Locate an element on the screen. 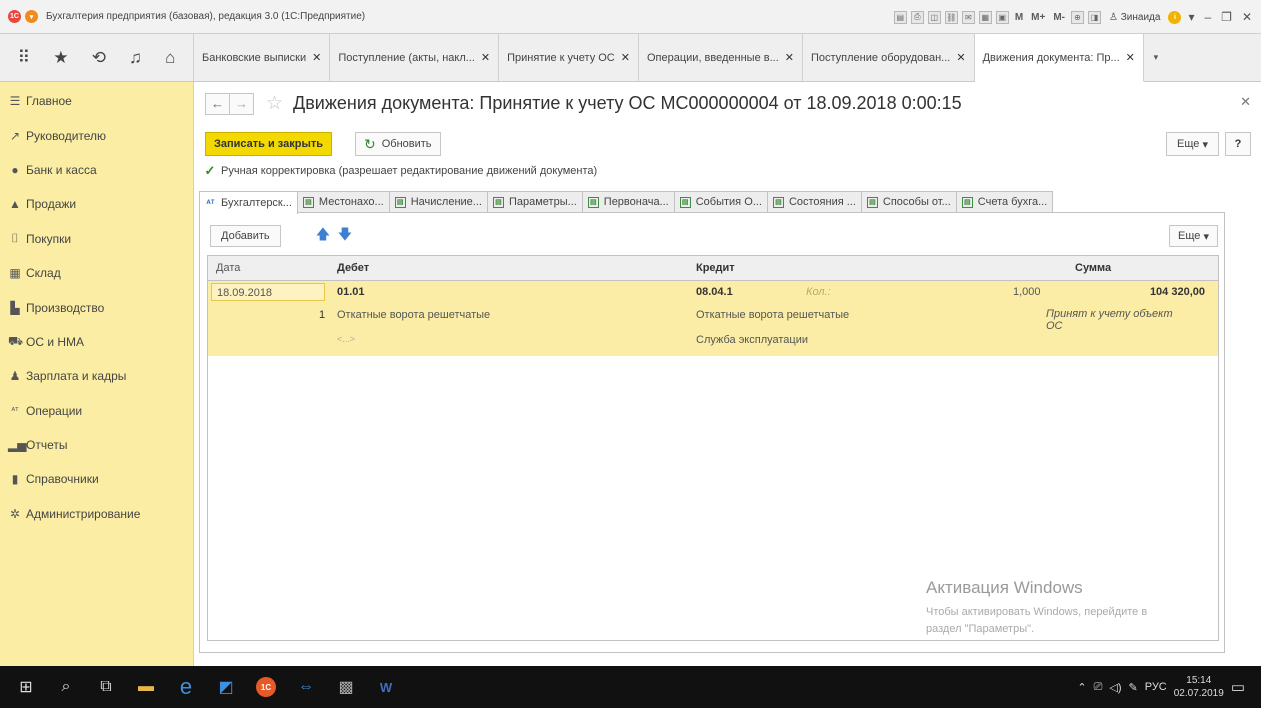 The height and width of the screenshot is (708, 1261). minimize-icon: – is located at coordinates (1207, 17).